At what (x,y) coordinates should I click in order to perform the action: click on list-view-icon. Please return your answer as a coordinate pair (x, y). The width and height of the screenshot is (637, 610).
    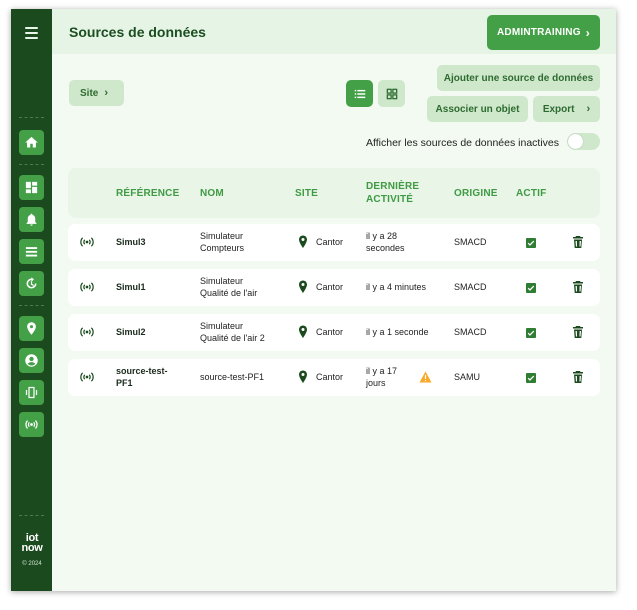
    Looking at the image, I should click on (359, 93).